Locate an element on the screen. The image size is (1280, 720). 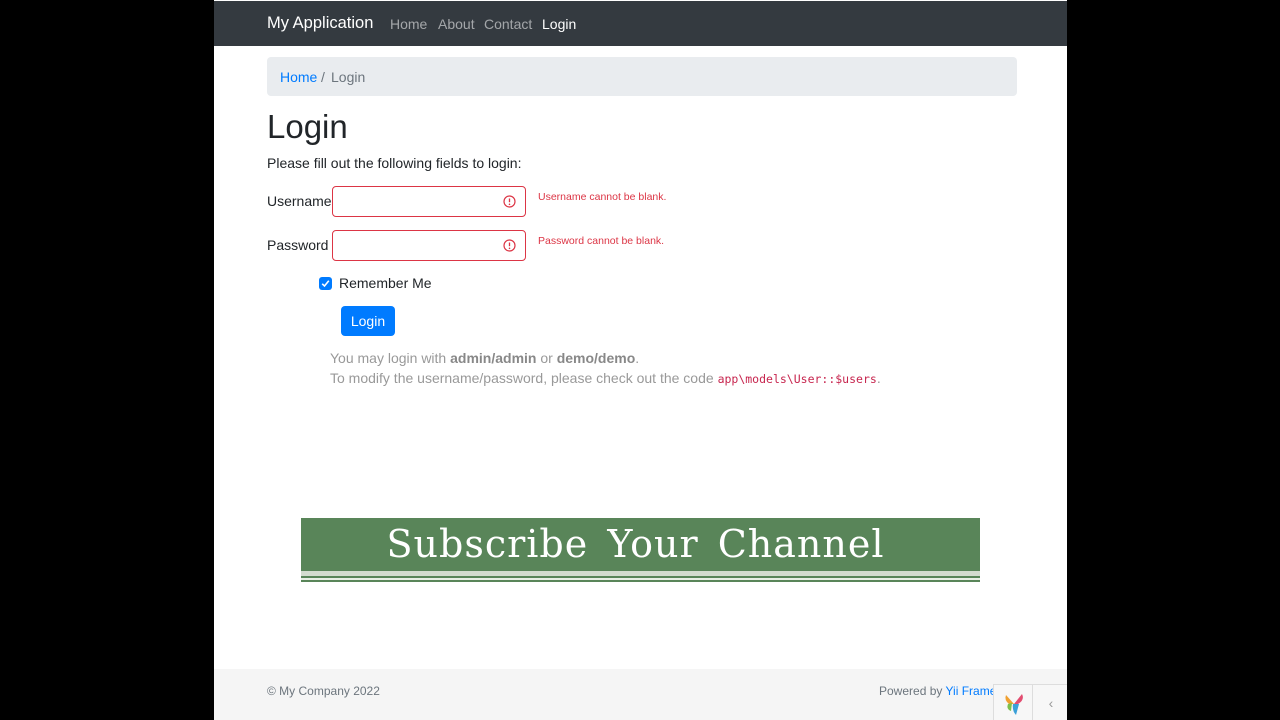
hint-code: app\models\User::$users is located at coordinates (797, 379).